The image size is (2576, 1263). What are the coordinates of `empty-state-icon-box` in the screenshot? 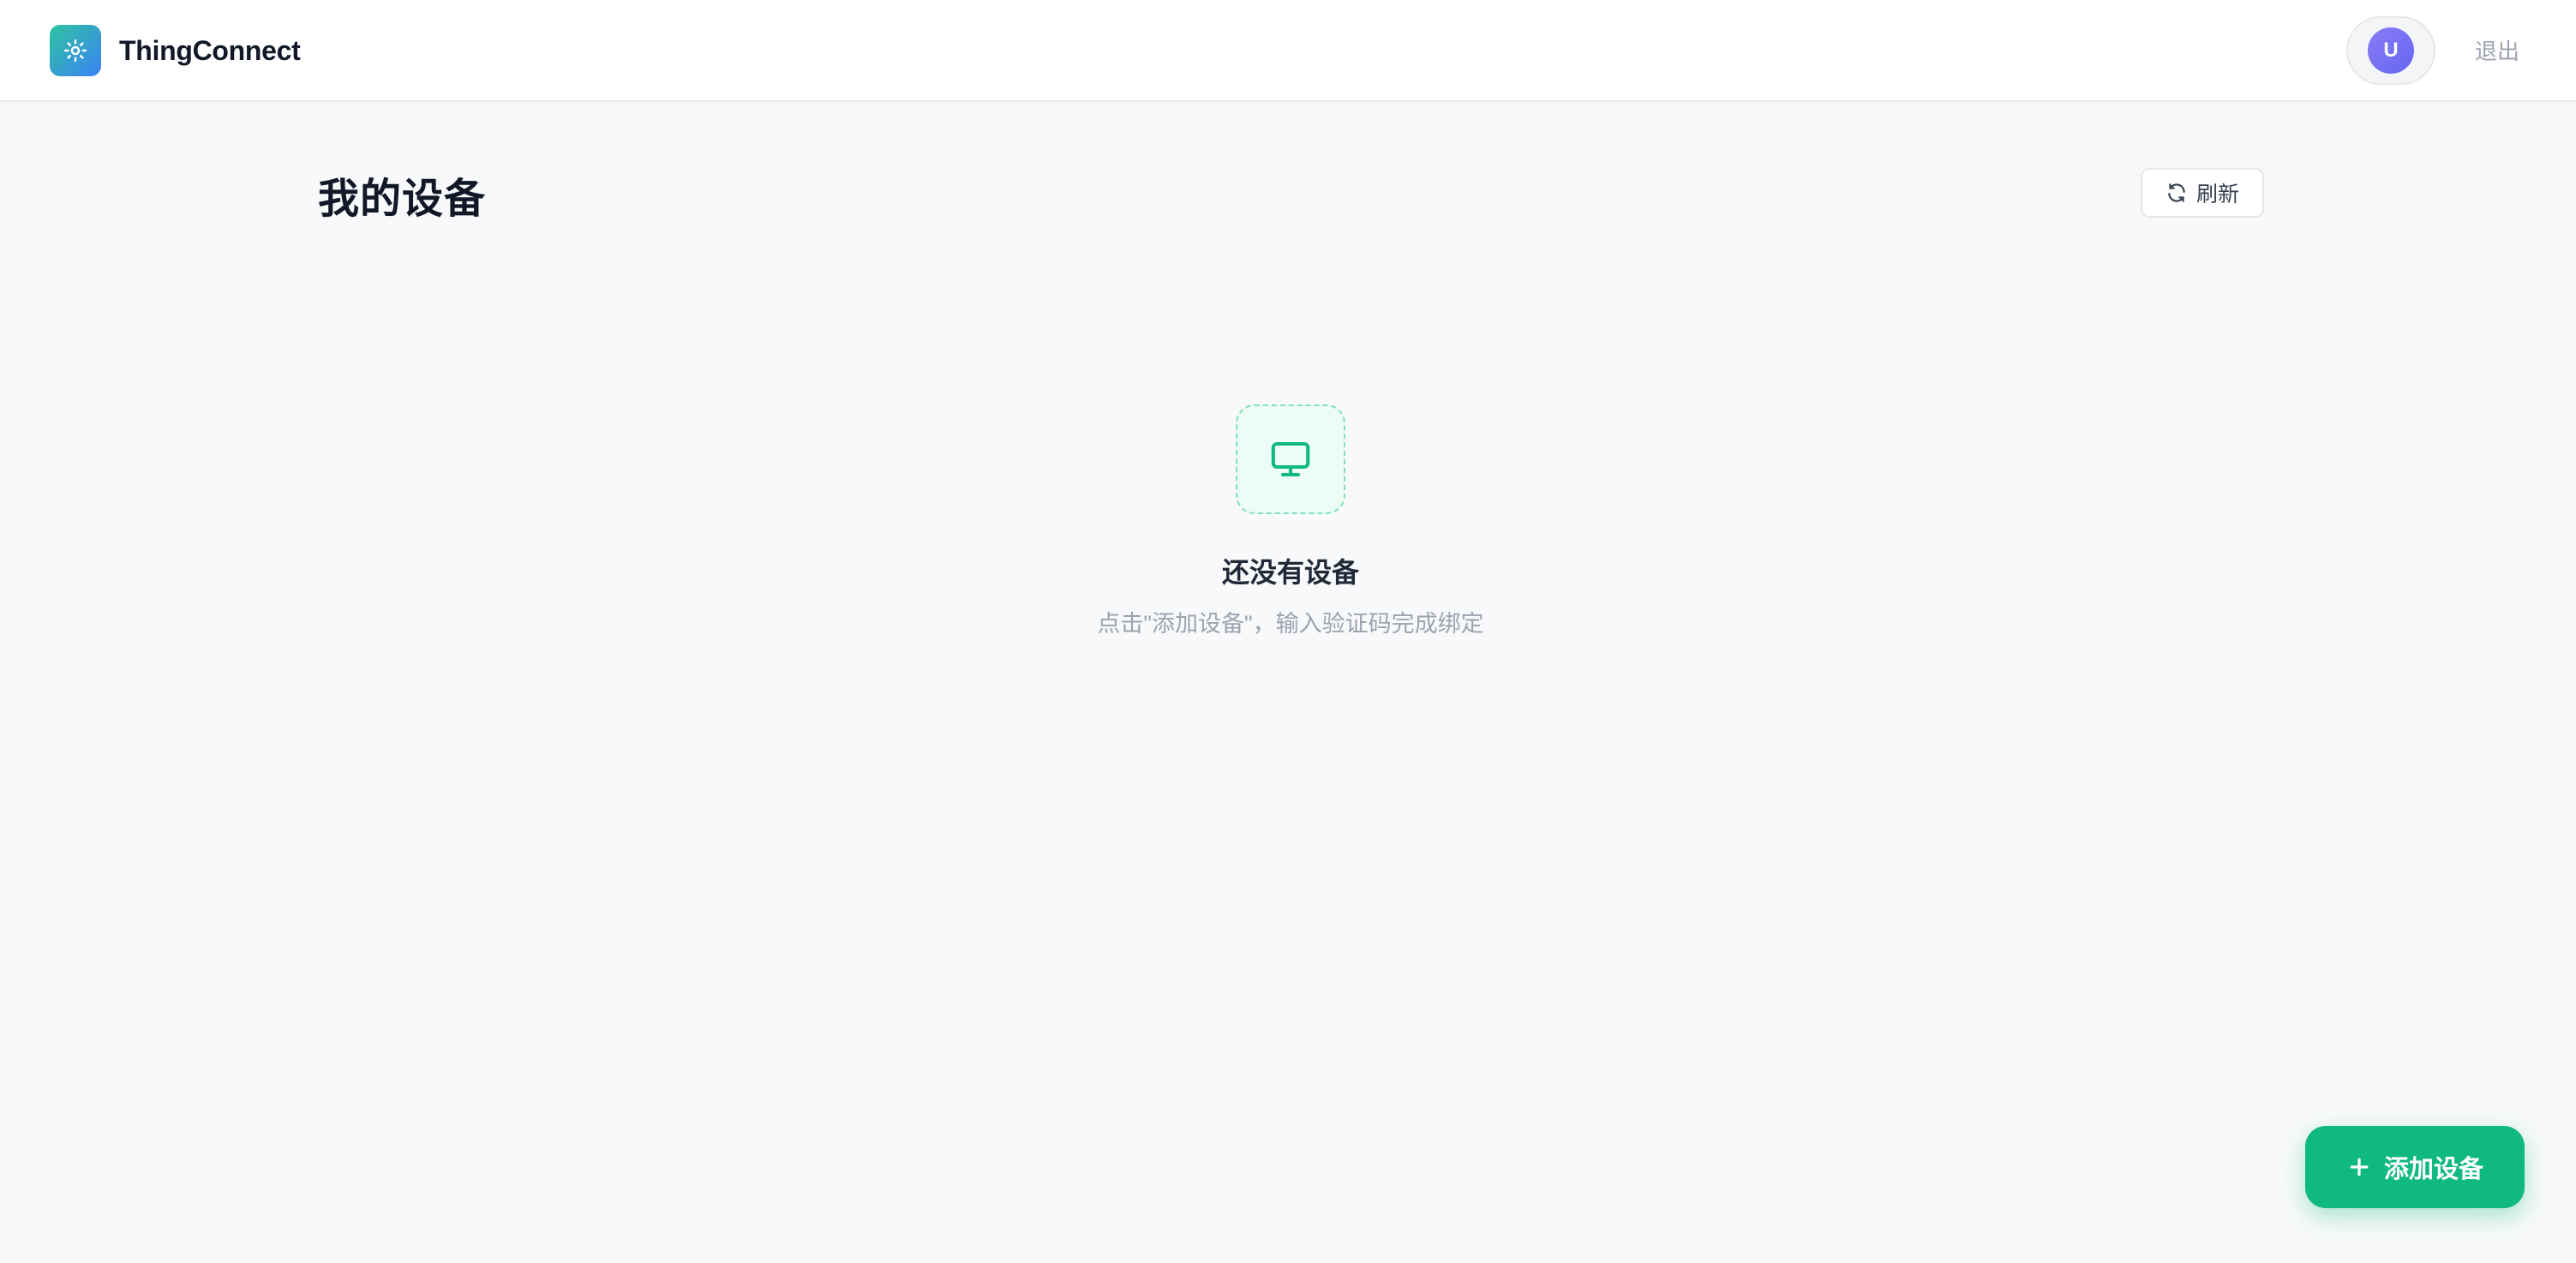 It's located at (1290, 459).